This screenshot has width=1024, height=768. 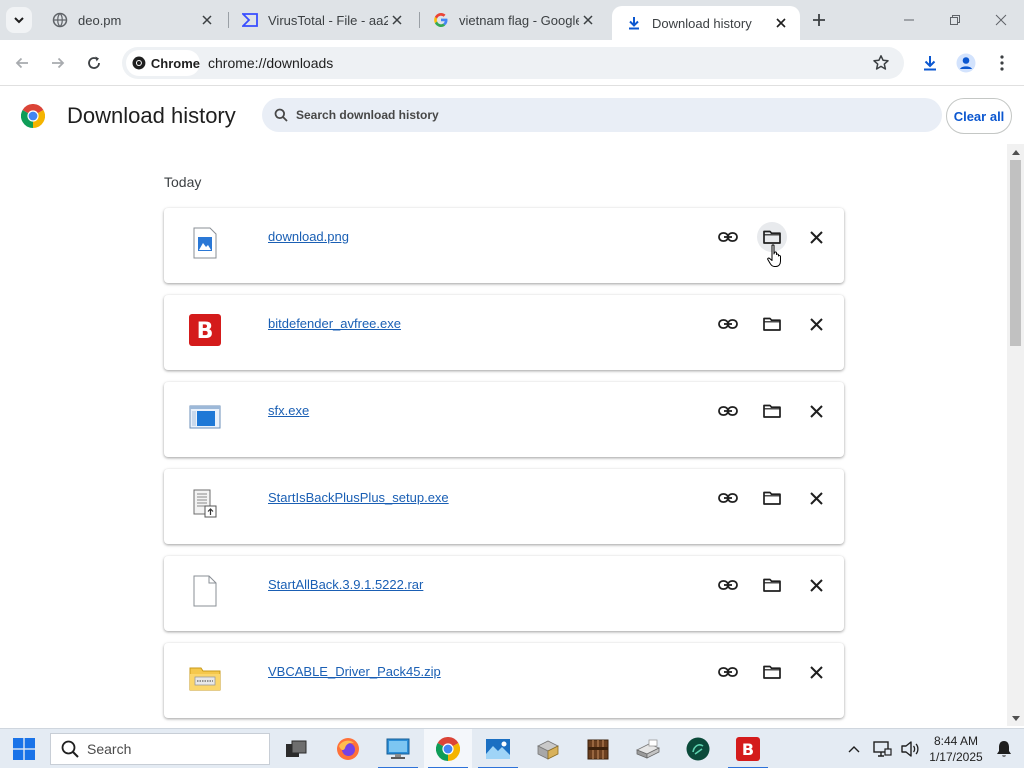 I want to click on arrow-right-icon, so click(x=58, y=63).